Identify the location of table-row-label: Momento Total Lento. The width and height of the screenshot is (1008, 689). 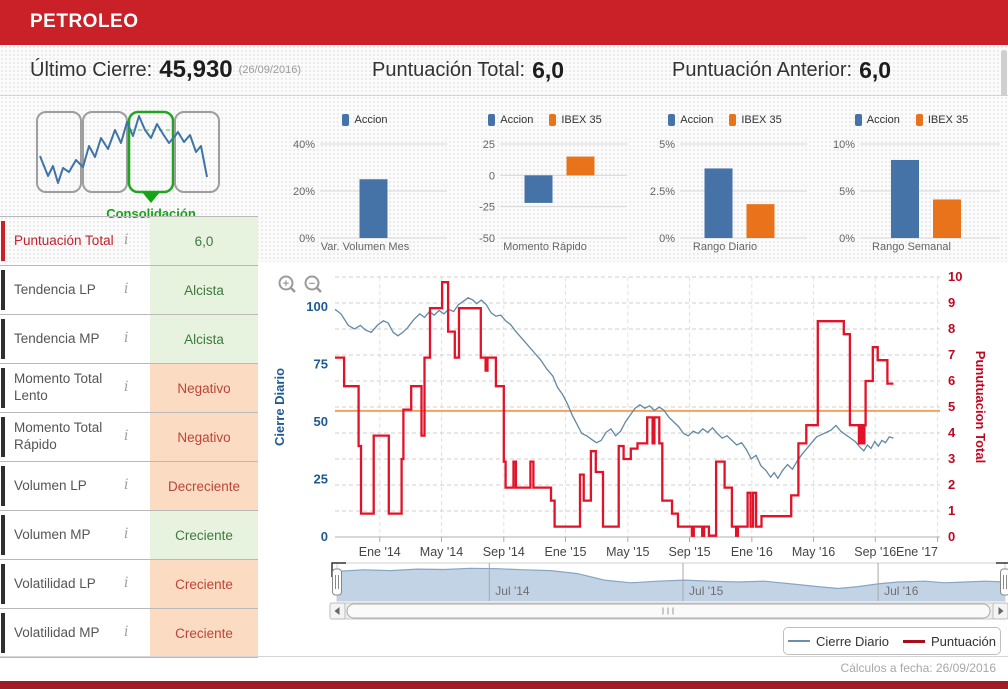
(58, 387).